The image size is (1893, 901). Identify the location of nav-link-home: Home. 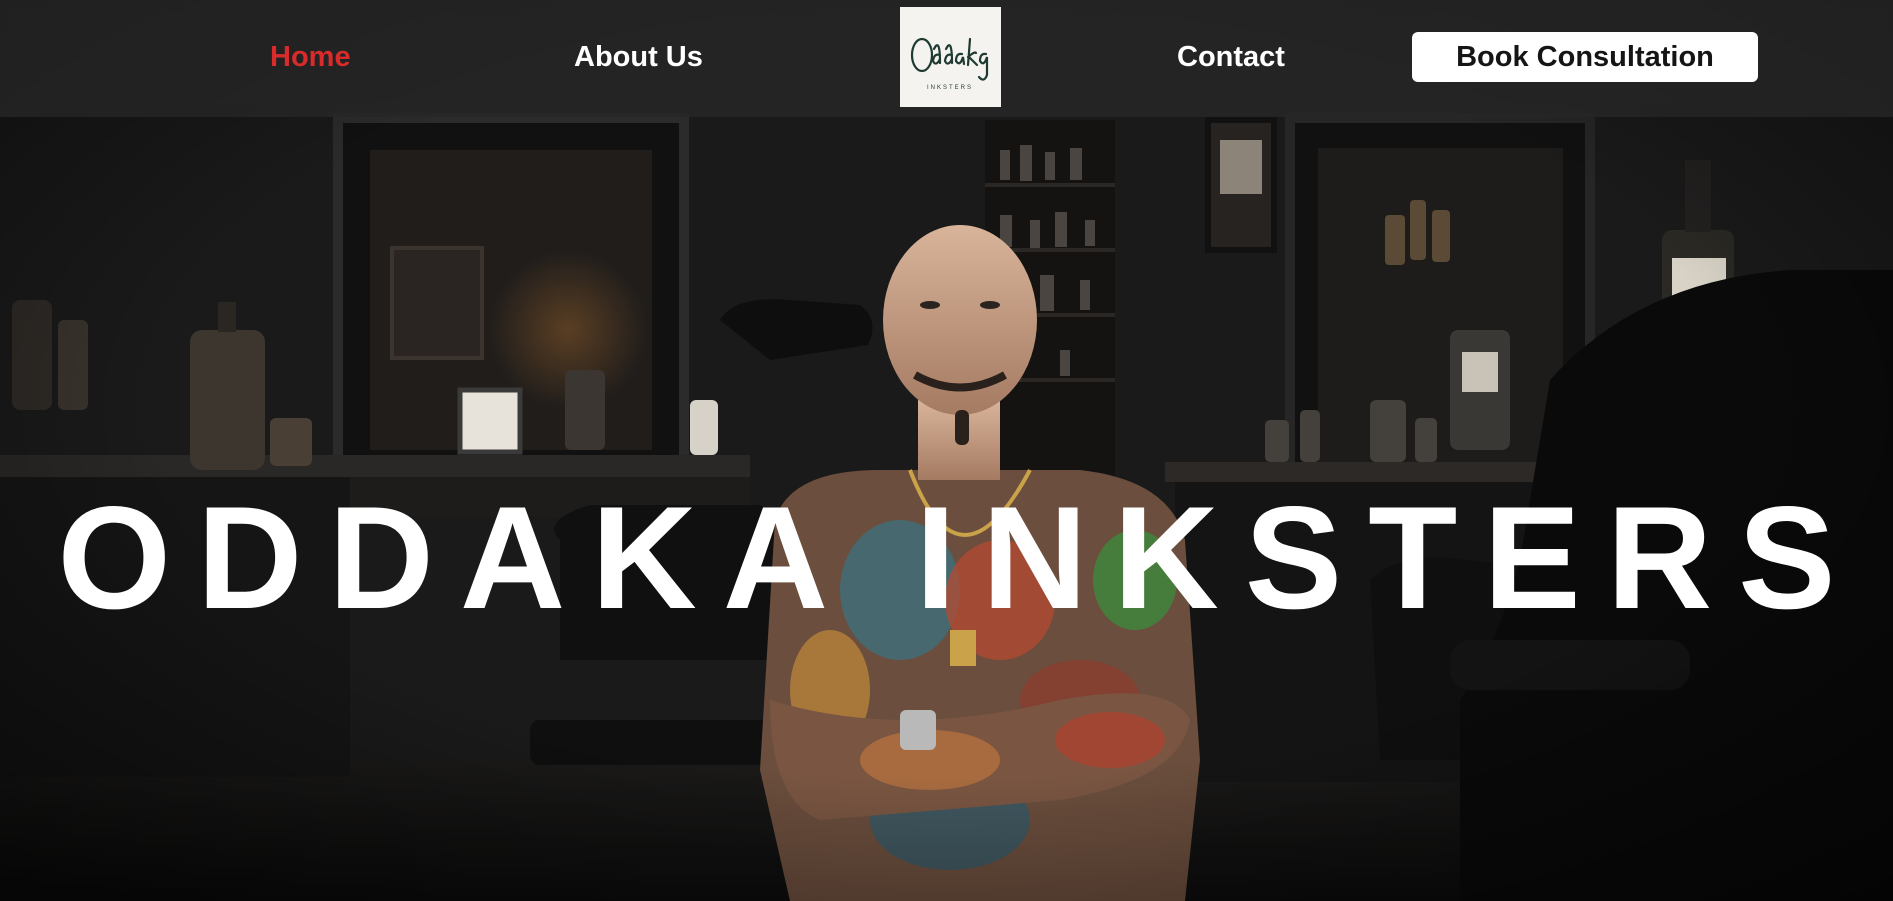
(310, 57).